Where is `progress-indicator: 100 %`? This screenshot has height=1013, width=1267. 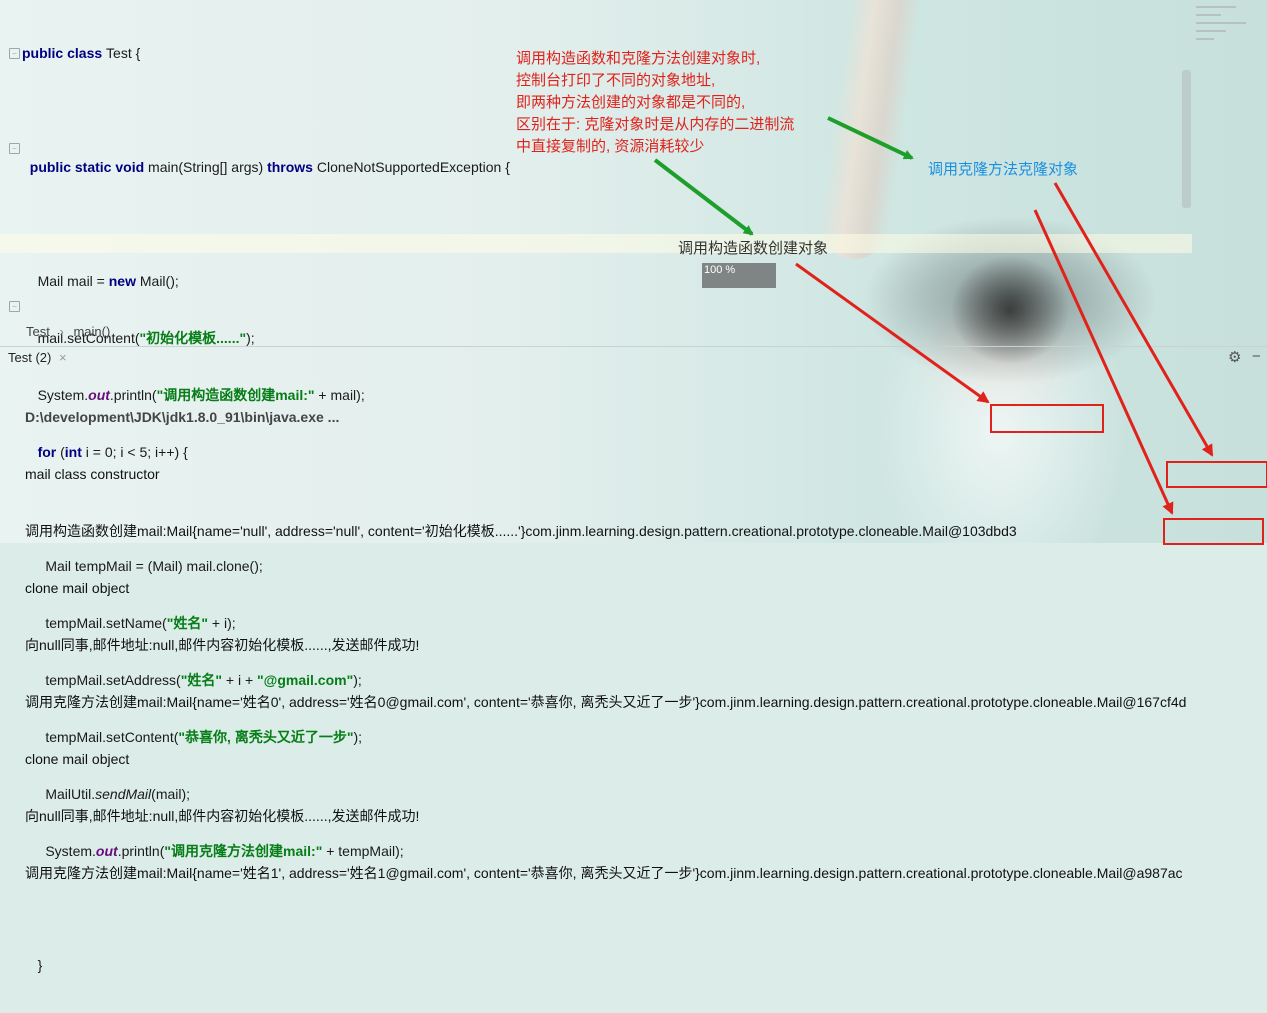
progress-indicator: 100 % is located at coordinates (739, 275).